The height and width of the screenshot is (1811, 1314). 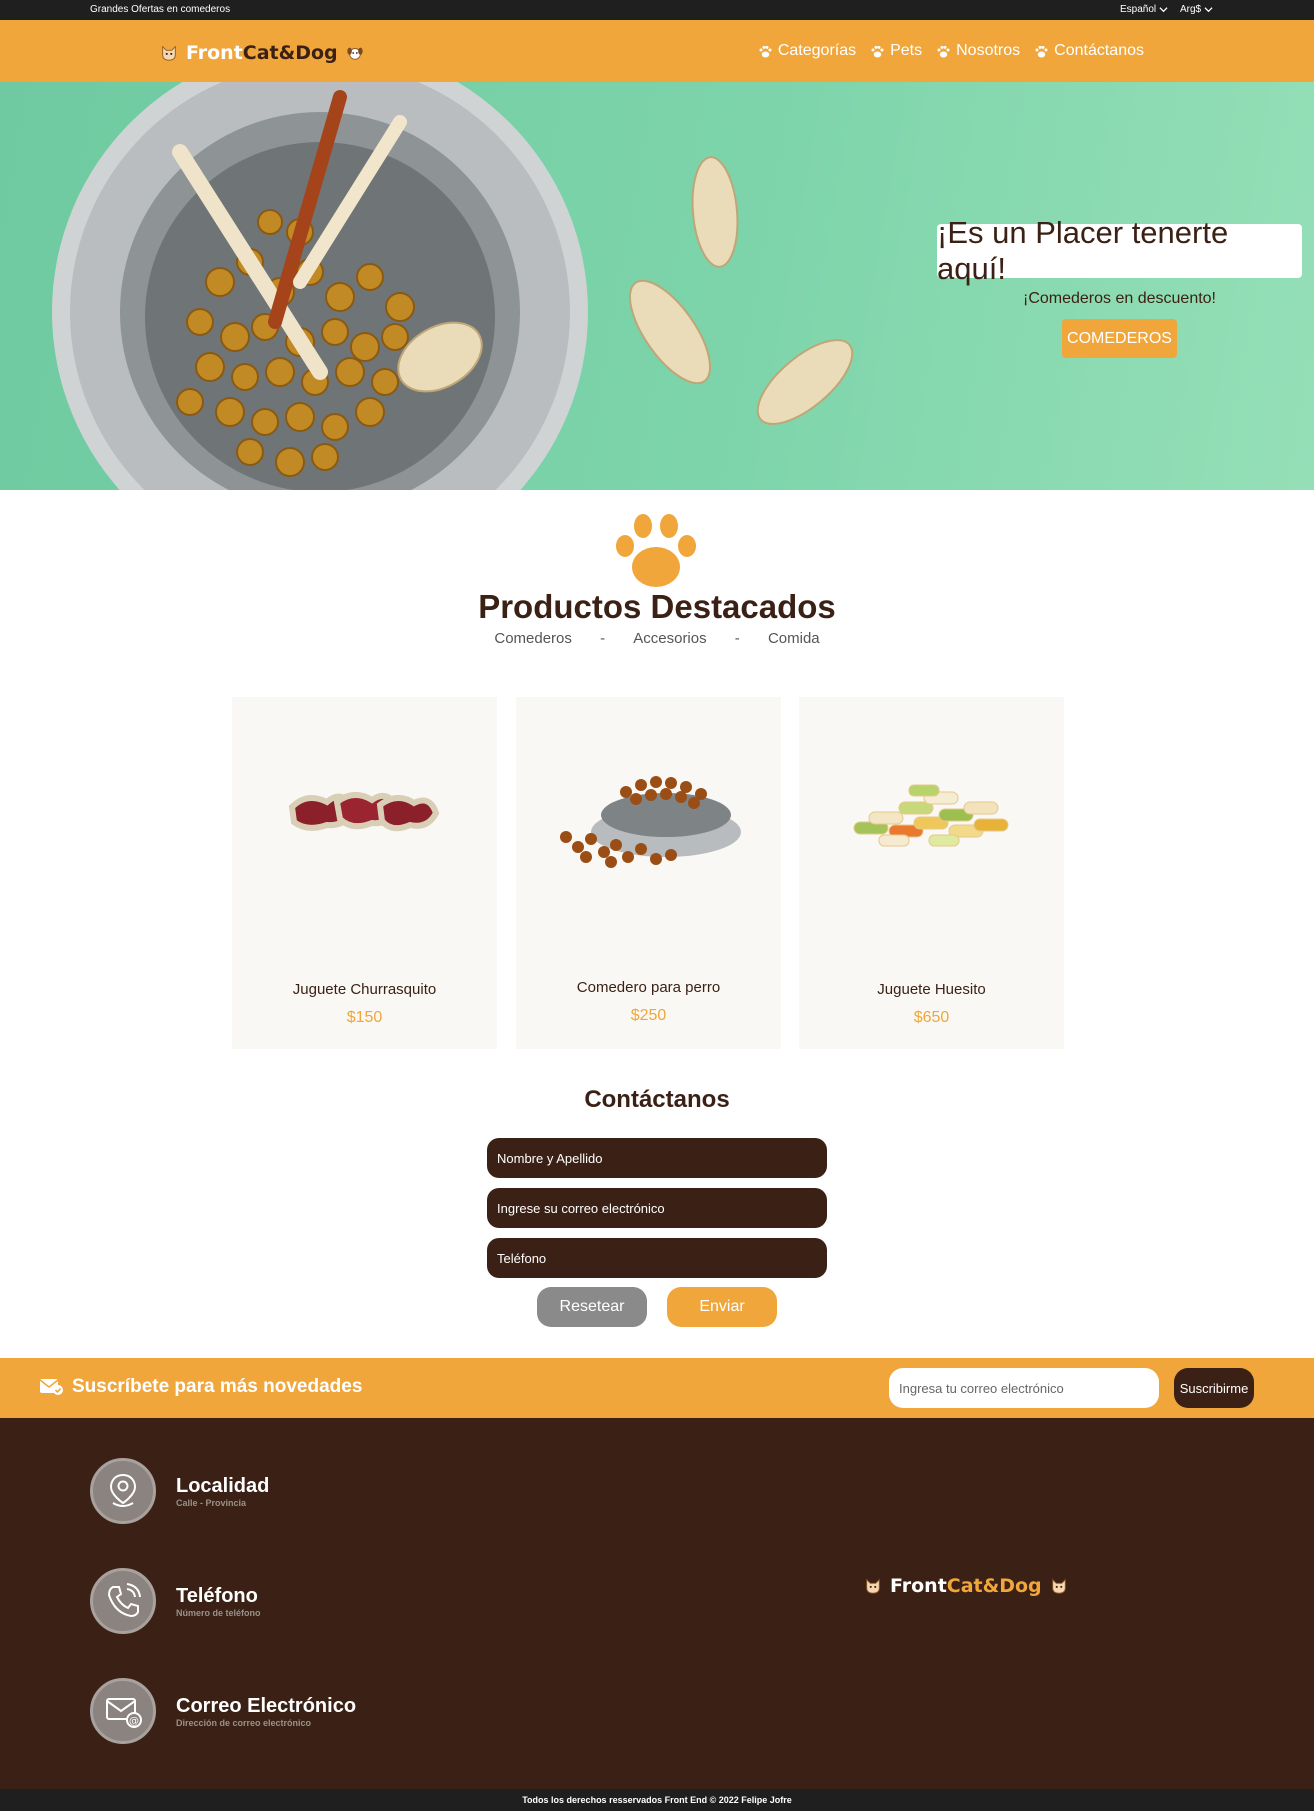 I want to click on product-filters: Comederos - Accesorios - Comida, so click(x=657, y=638).